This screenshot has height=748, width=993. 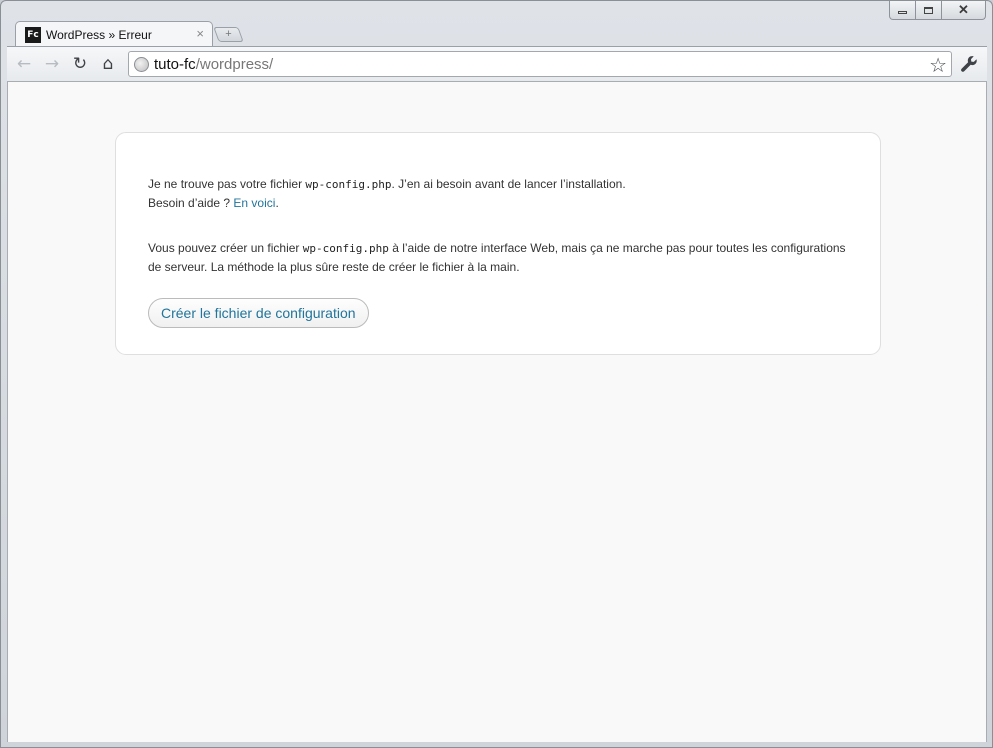 I want to click on plus-icon: +, so click(x=228, y=34).